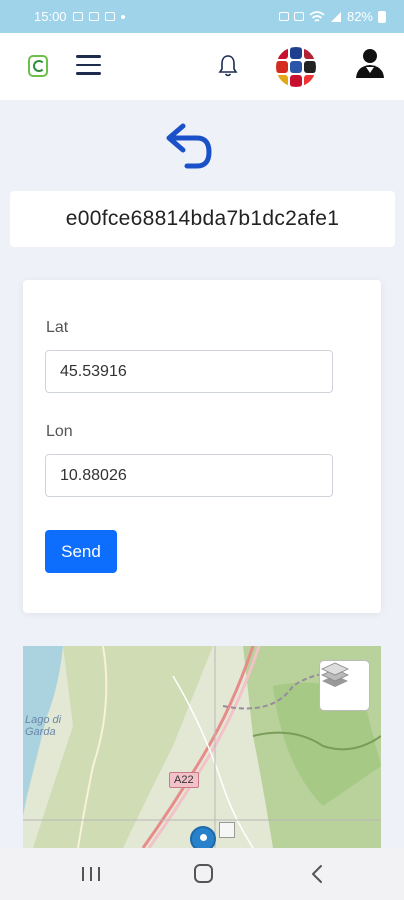 This screenshot has height=900, width=404. Describe the element at coordinates (202, 16) in the screenshot. I see `status-bar: 15:00 82%` at that location.